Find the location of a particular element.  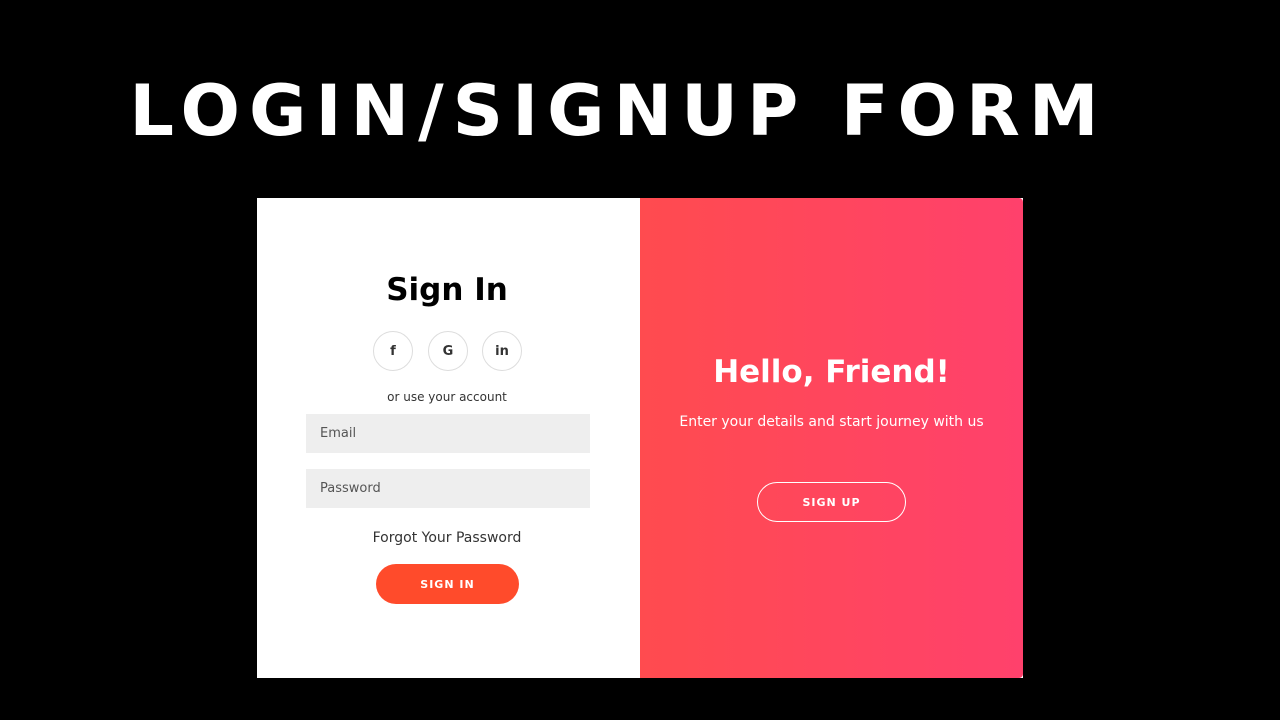

linkedin-icon: in is located at coordinates (502, 351).